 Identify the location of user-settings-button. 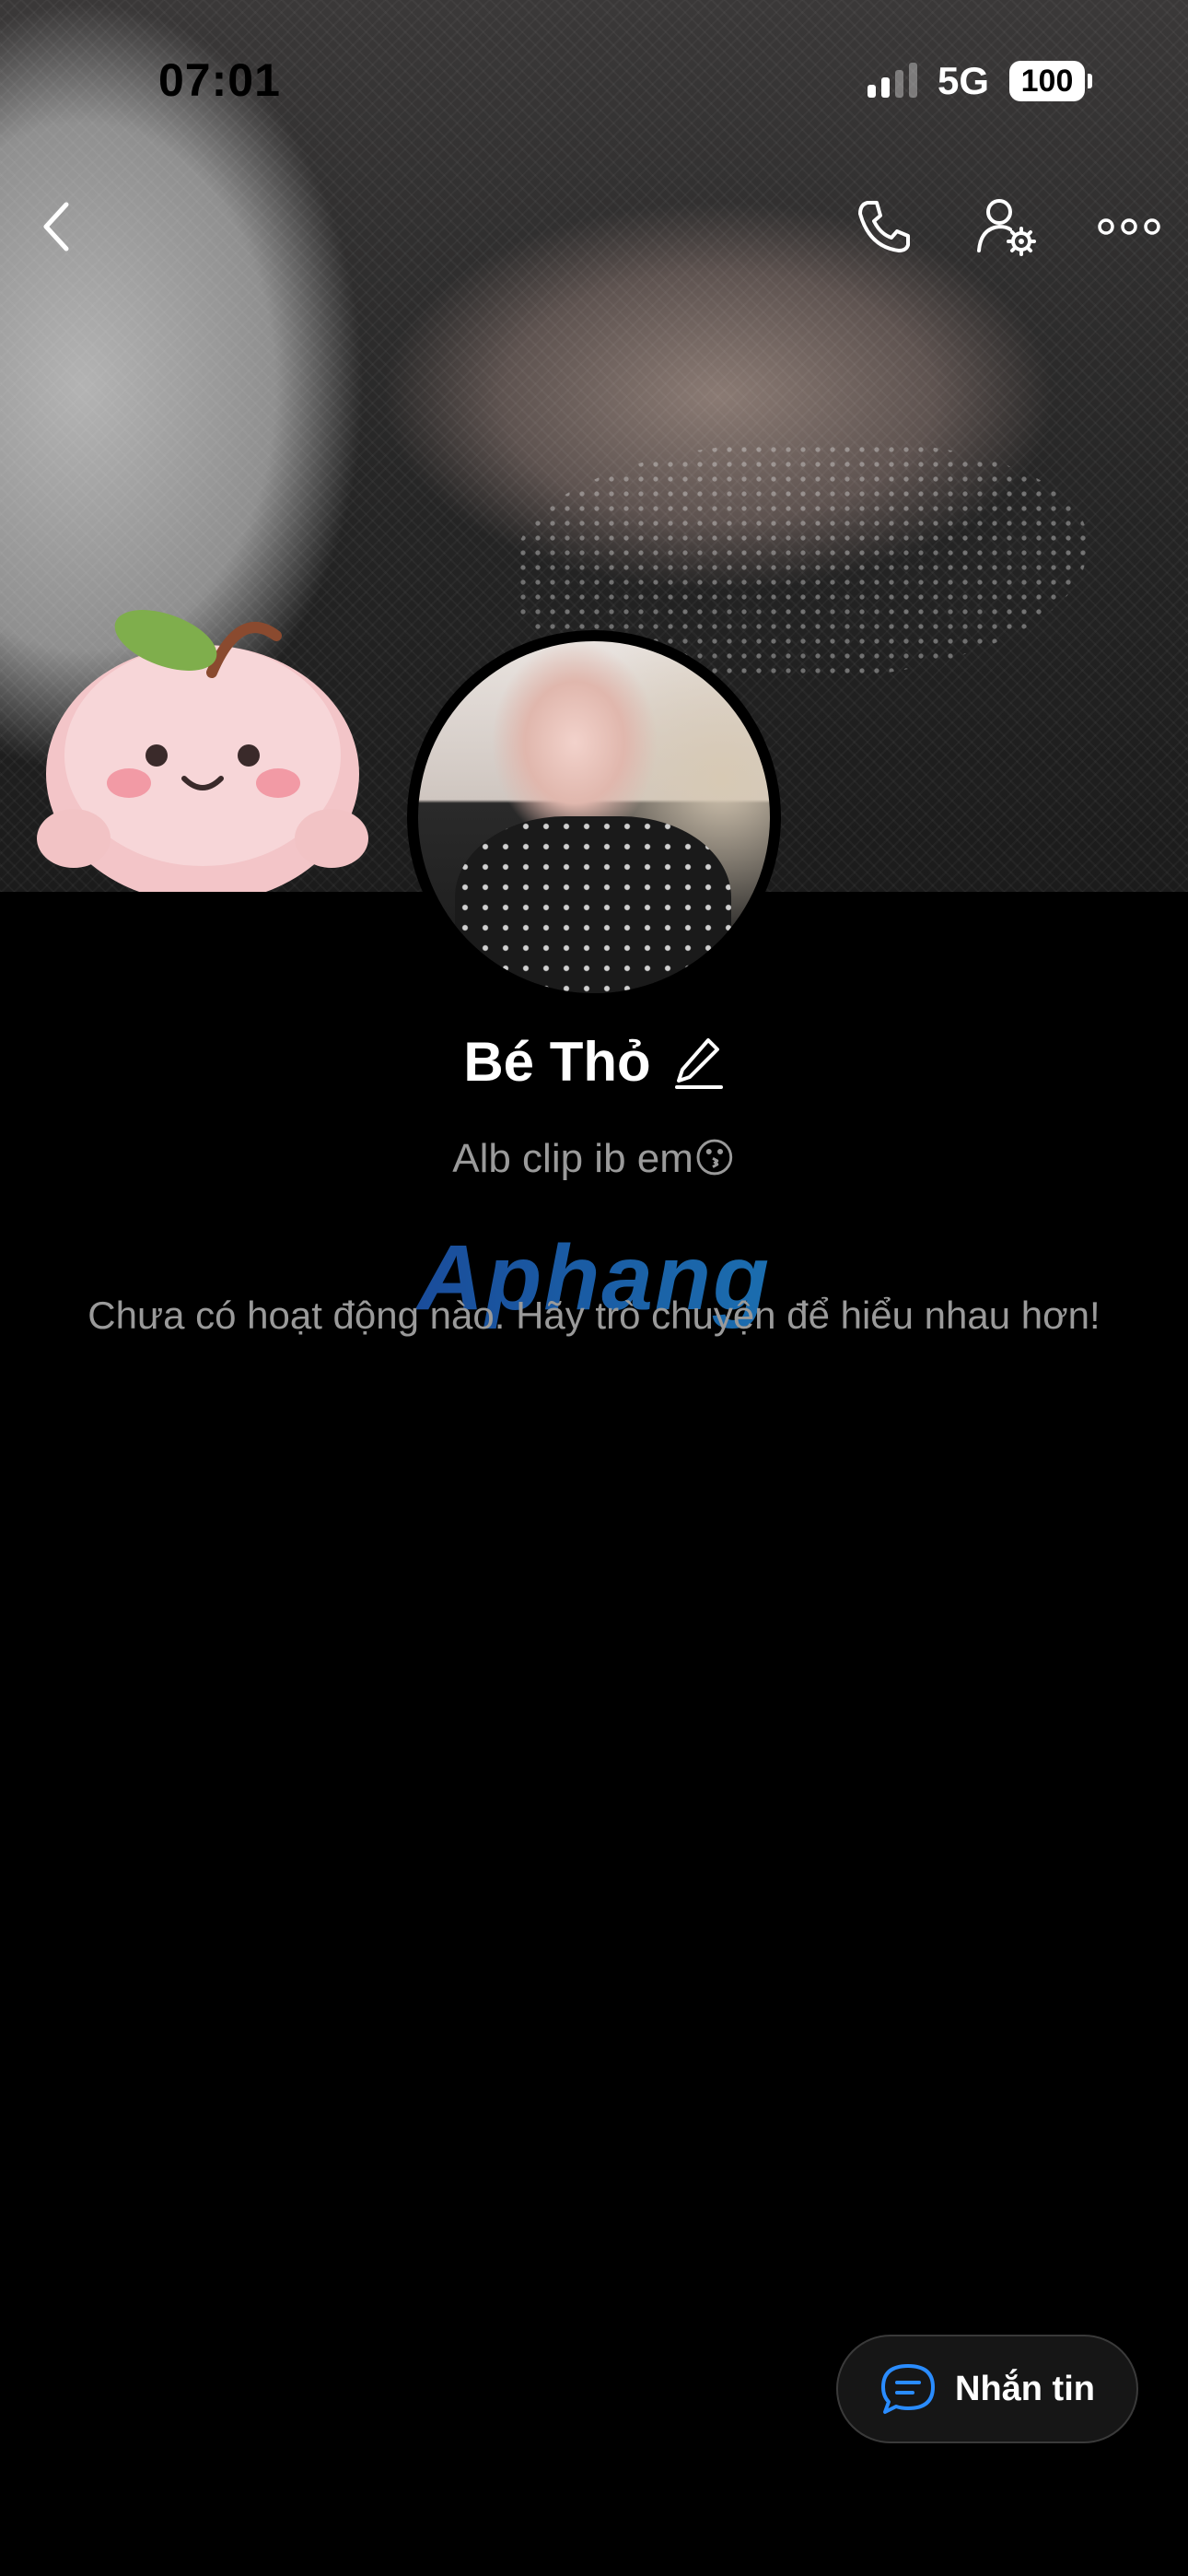
(1007, 227).